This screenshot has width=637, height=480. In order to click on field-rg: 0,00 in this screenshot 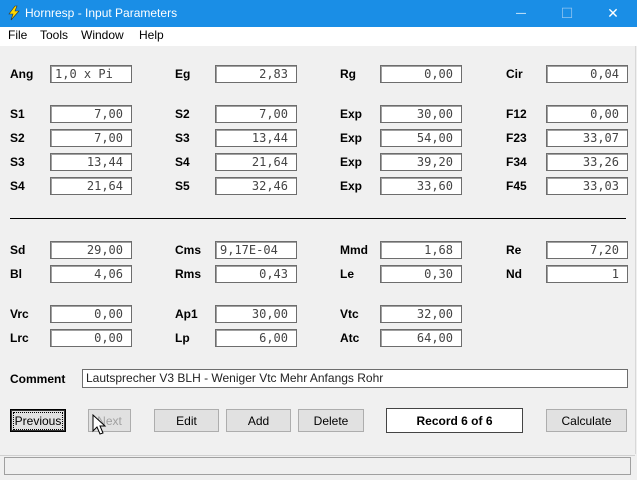, I will do `click(421, 74)`.